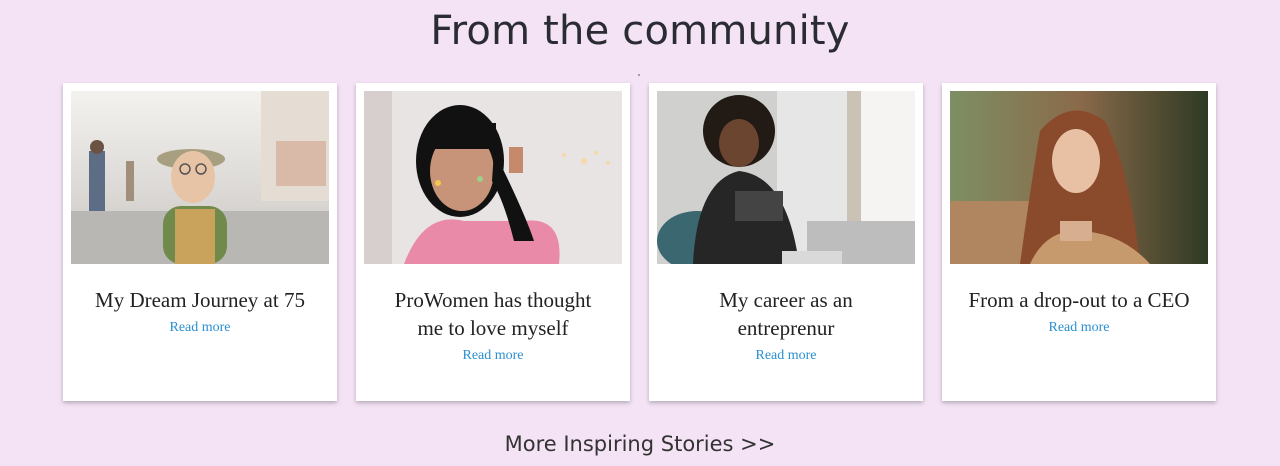 The width and height of the screenshot is (1280, 466). Describe the element at coordinates (640, 31) in the screenshot. I see `section-title: From the community` at that location.